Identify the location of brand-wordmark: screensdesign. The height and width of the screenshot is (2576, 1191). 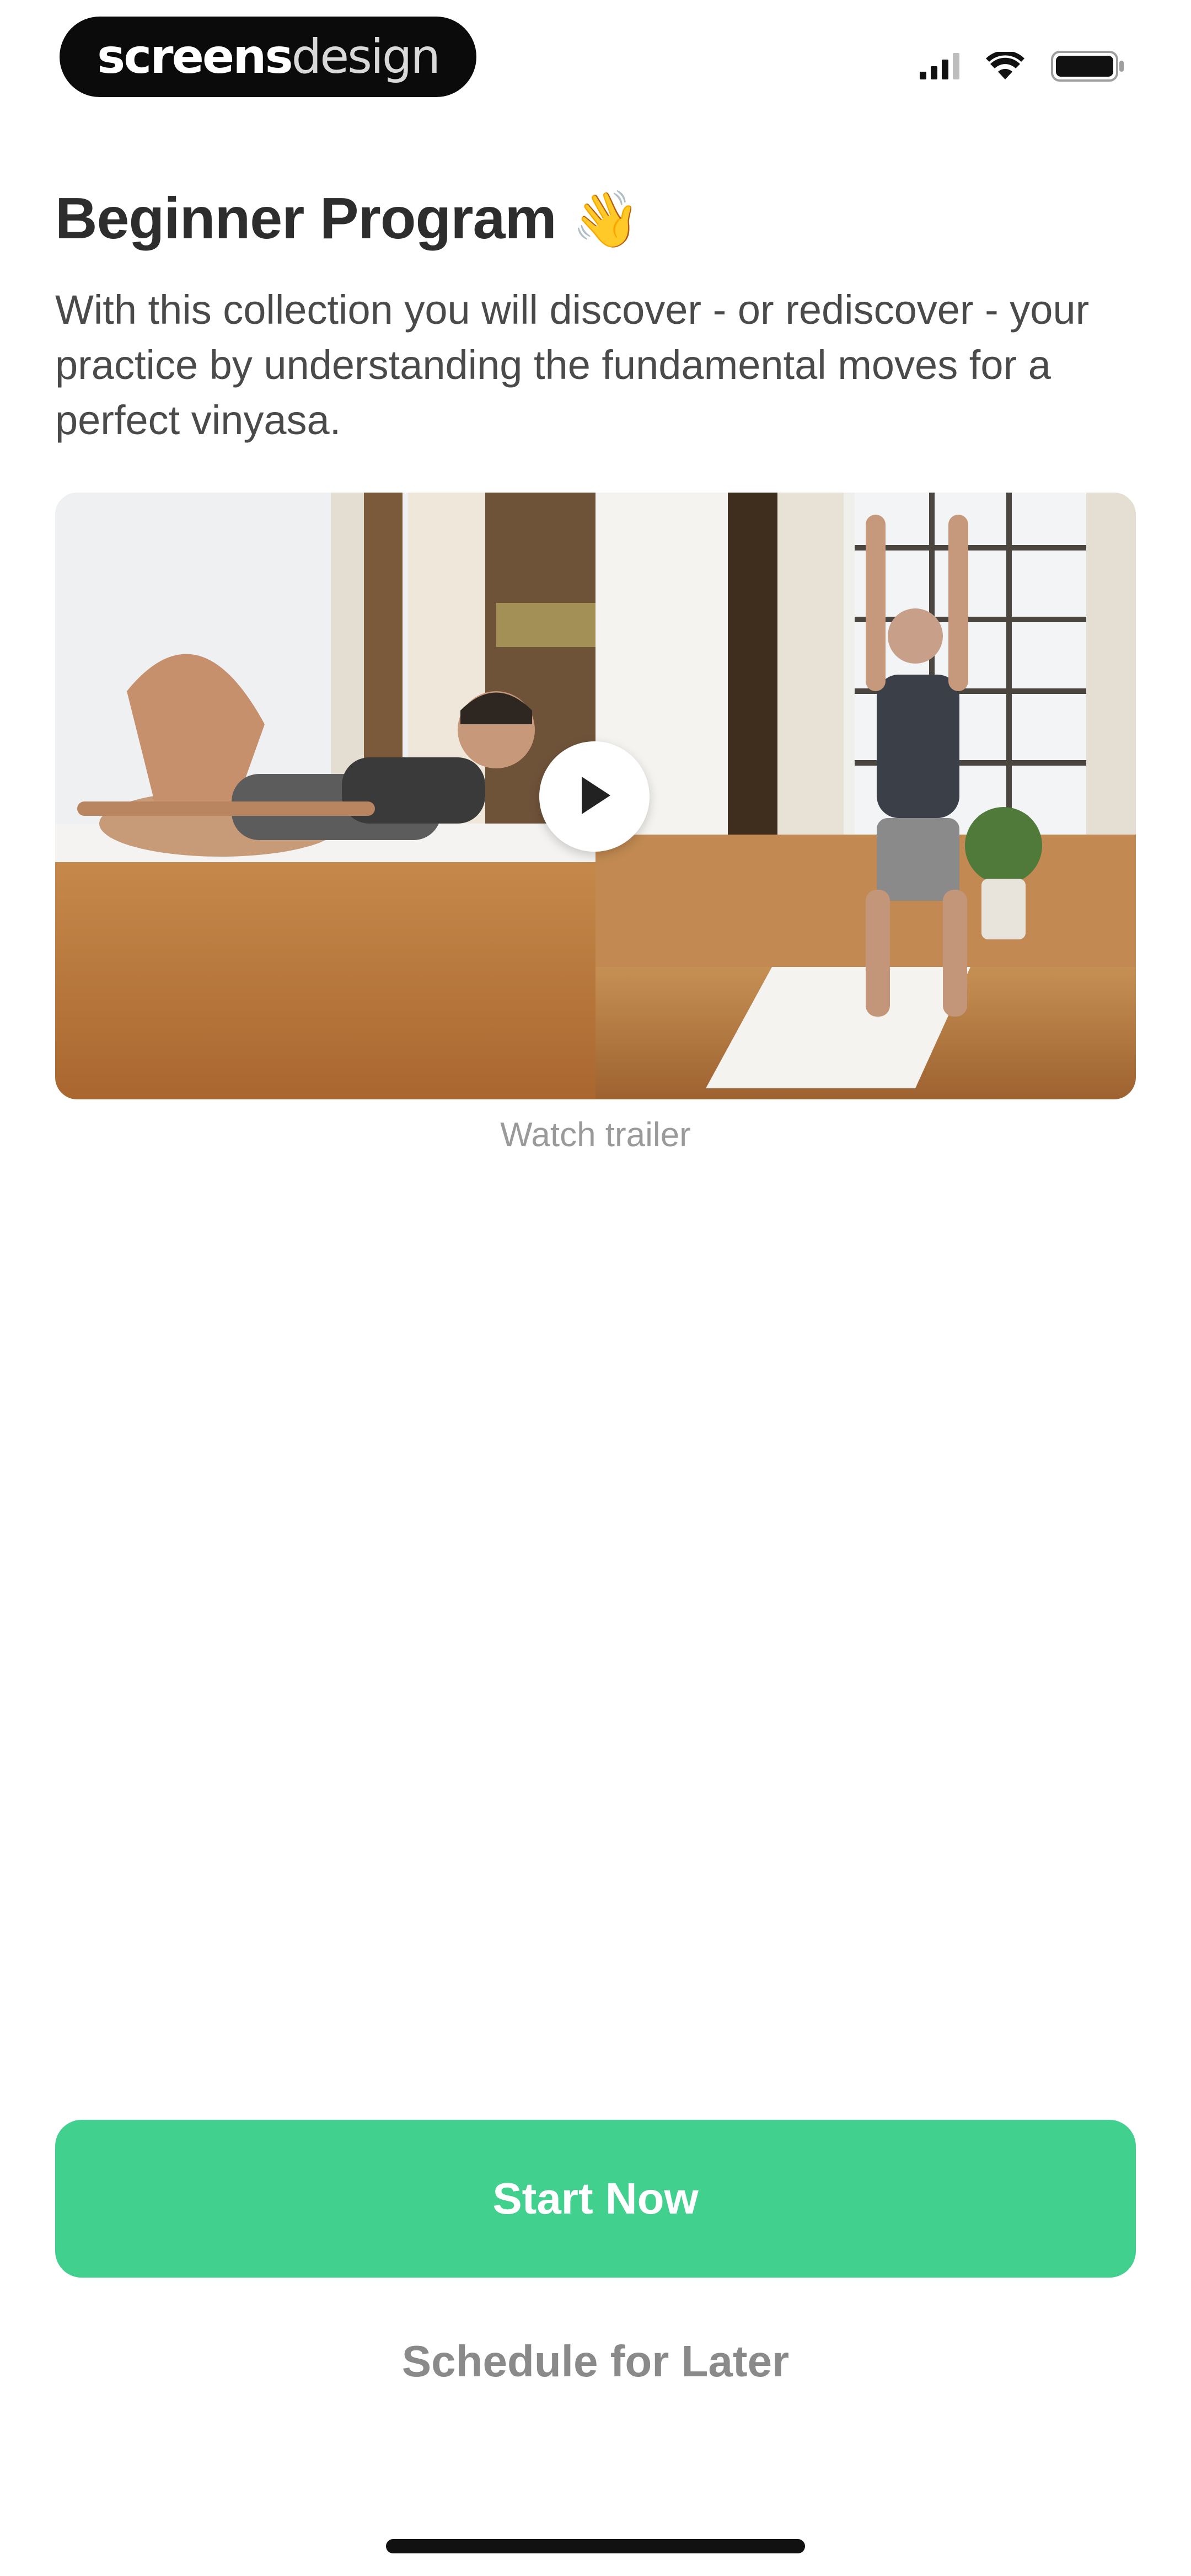
(269, 56).